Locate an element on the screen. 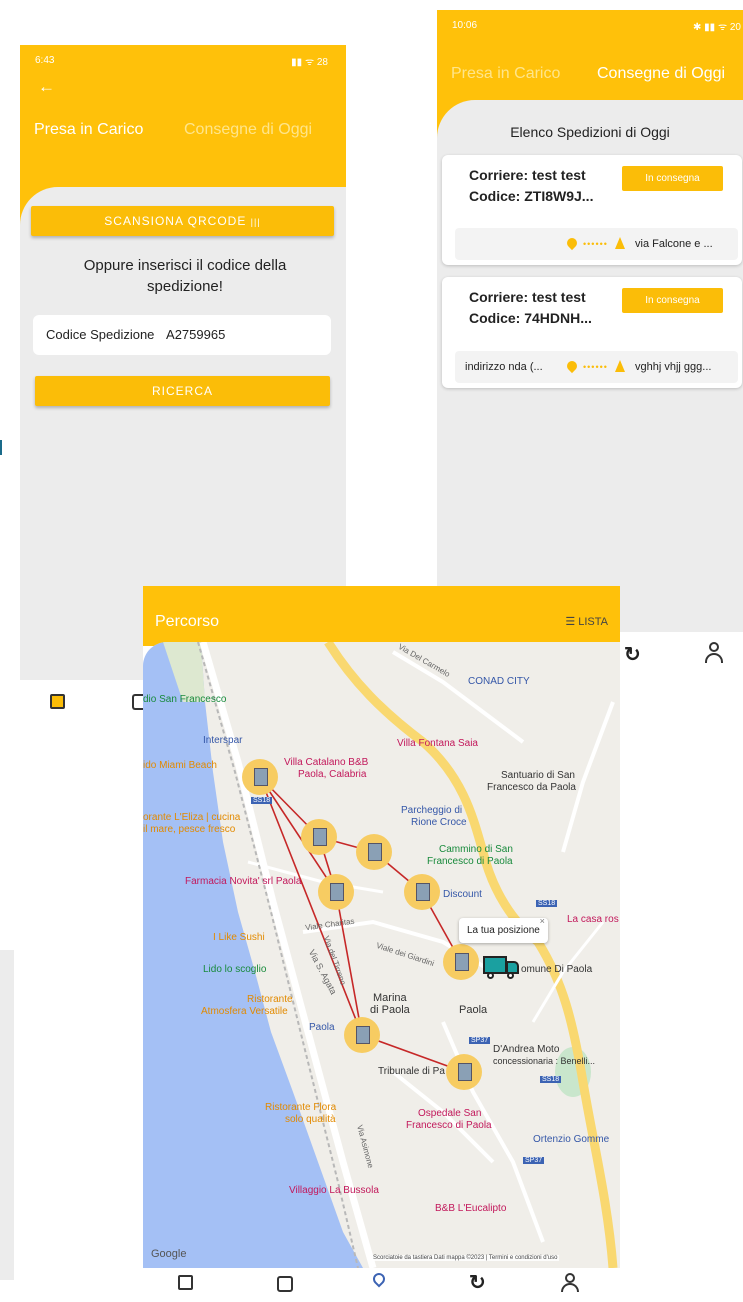 The height and width of the screenshot is (1302, 743). poi-label: Francesco da Paola is located at coordinates (531, 787).